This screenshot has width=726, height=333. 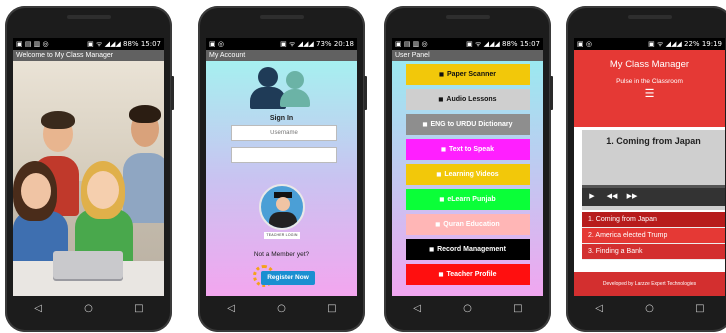 I want to click on teacher-login-button, so click(x=282, y=207).